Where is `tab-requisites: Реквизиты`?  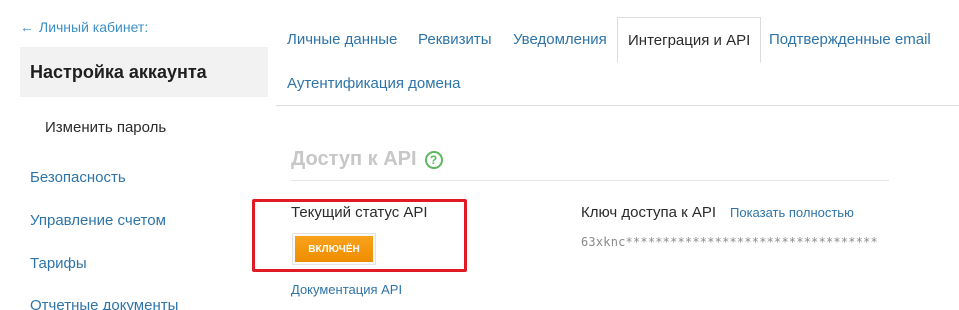
tab-requisites: Реквизиты is located at coordinates (455, 39).